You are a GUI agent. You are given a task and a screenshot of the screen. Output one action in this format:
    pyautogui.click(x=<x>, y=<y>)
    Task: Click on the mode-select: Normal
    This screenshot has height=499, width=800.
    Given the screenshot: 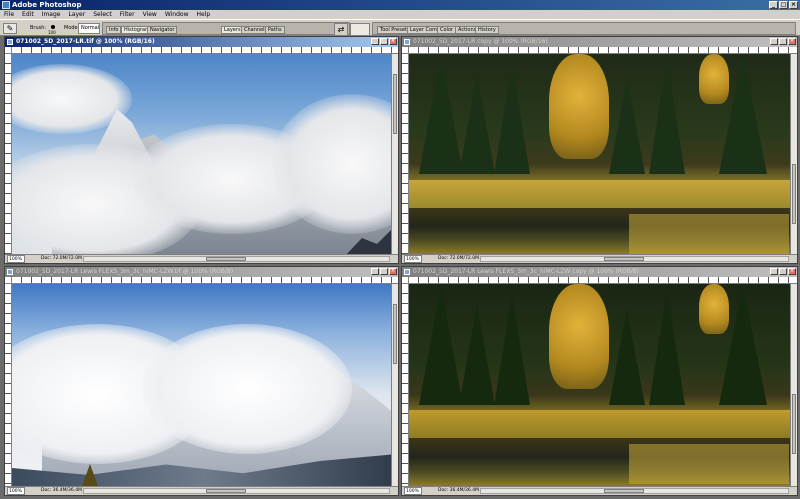 What is the action you would take?
    pyautogui.click(x=89, y=28)
    